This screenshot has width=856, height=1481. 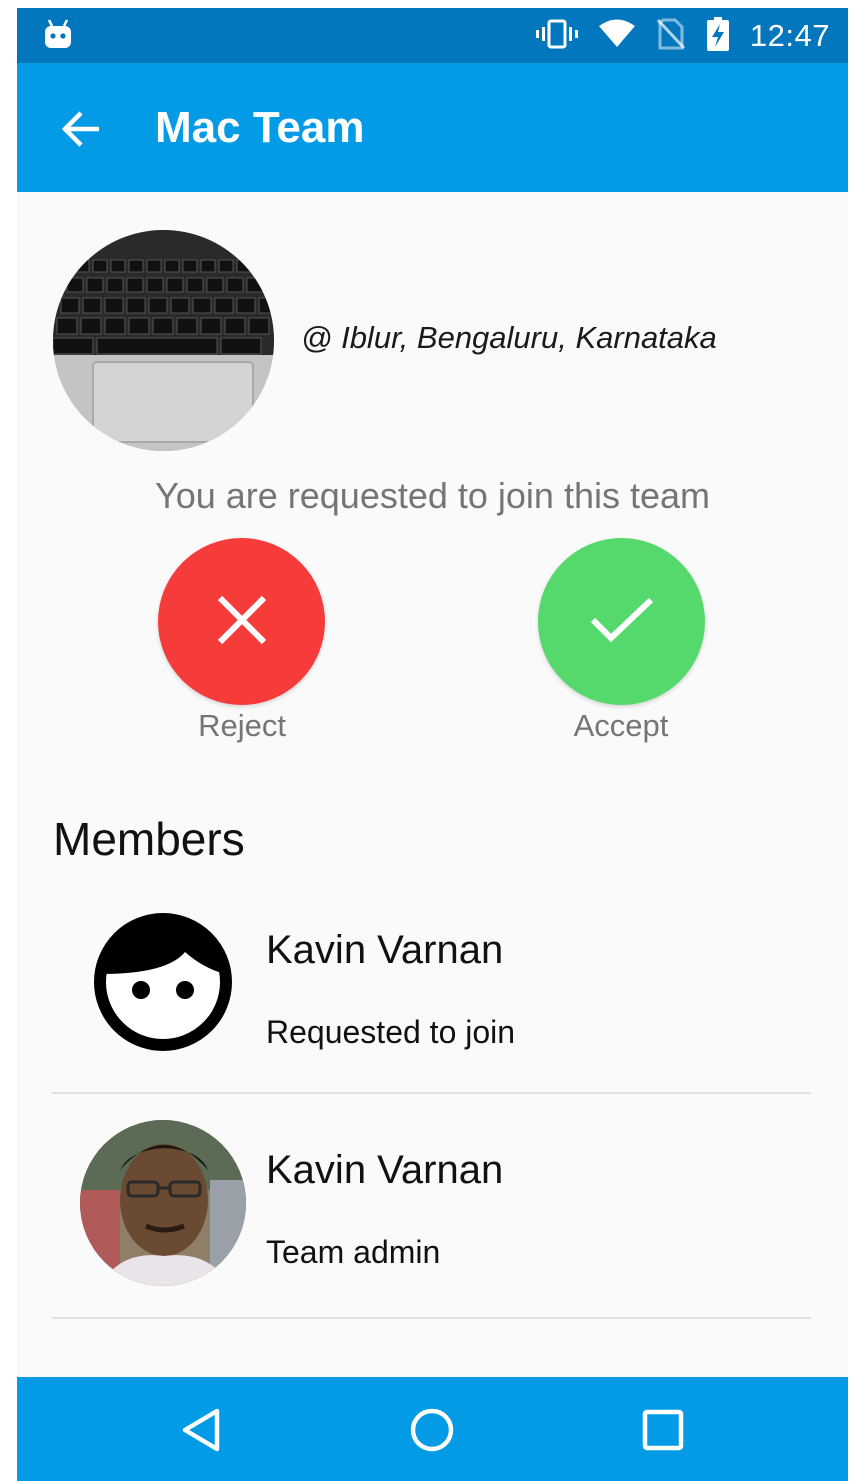 What do you see at coordinates (432, 127) in the screenshot?
I see `app-bar: Mac Team` at bounding box center [432, 127].